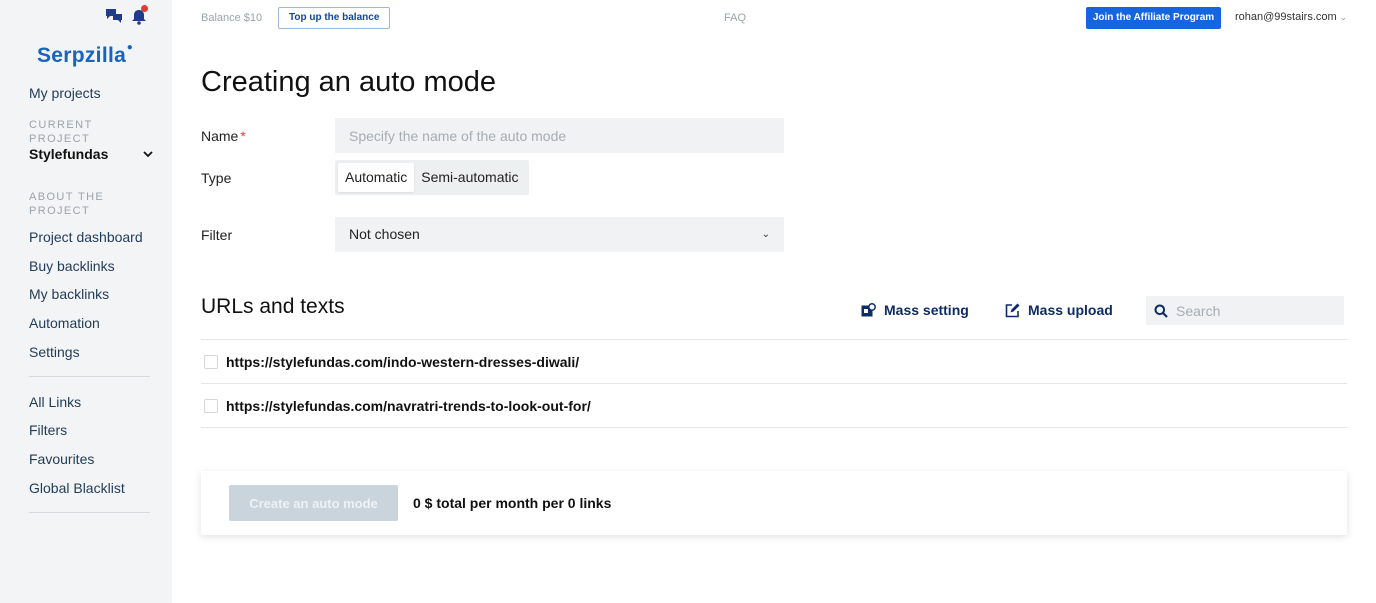 The image size is (1376, 603). What do you see at coordinates (559, 234) in the screenshot?
I see `filter-select: Not chosen ⌄` at bounding box center [559, 234].